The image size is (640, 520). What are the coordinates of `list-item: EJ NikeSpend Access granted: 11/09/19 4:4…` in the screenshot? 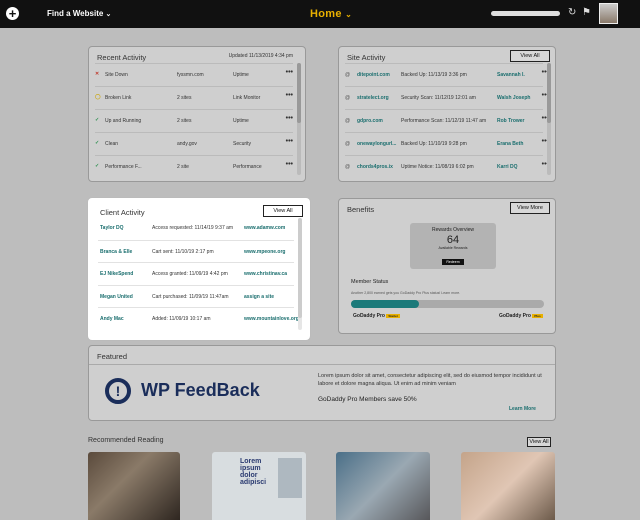 It's located at (196, 273).